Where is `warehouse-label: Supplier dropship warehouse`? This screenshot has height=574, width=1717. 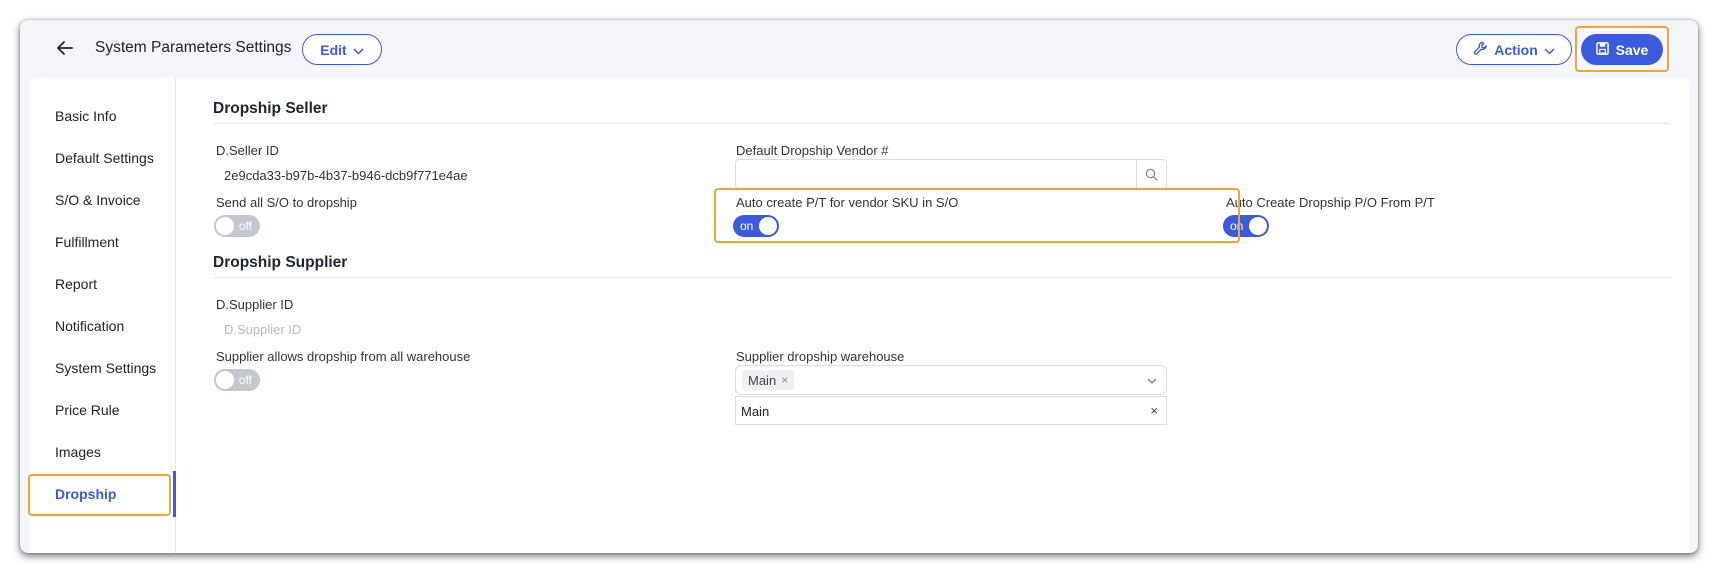 warehouse-label: Supplier dropship warehouse is located at coordinates (820, 356).